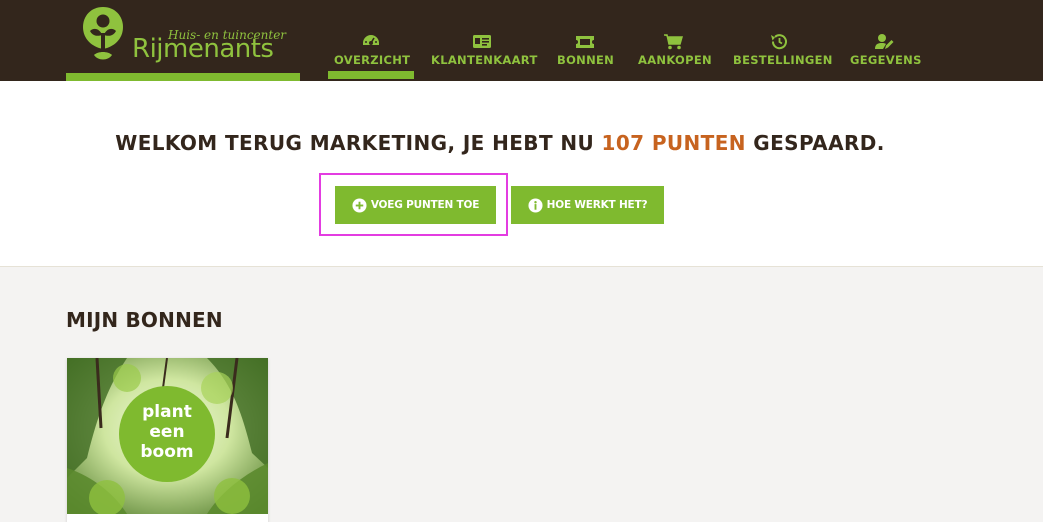 The image size is (1043, 522). I want to click on add-points-label: VOEG PUNTEN TOE, so click(425, 205).